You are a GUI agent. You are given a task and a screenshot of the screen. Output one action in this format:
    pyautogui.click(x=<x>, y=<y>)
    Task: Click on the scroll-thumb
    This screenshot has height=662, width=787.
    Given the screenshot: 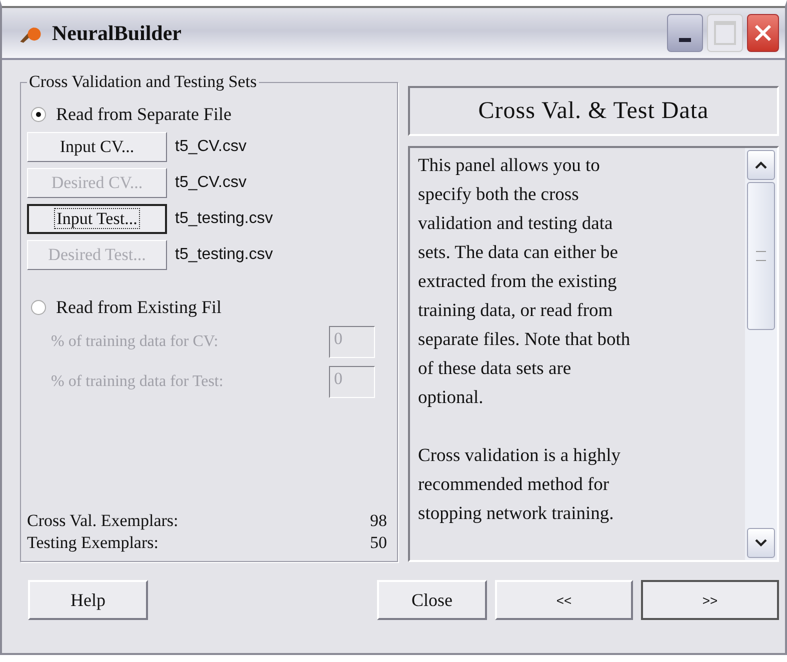 What is the action you would take?
    pyautogui.click(x=761, y=256)
    